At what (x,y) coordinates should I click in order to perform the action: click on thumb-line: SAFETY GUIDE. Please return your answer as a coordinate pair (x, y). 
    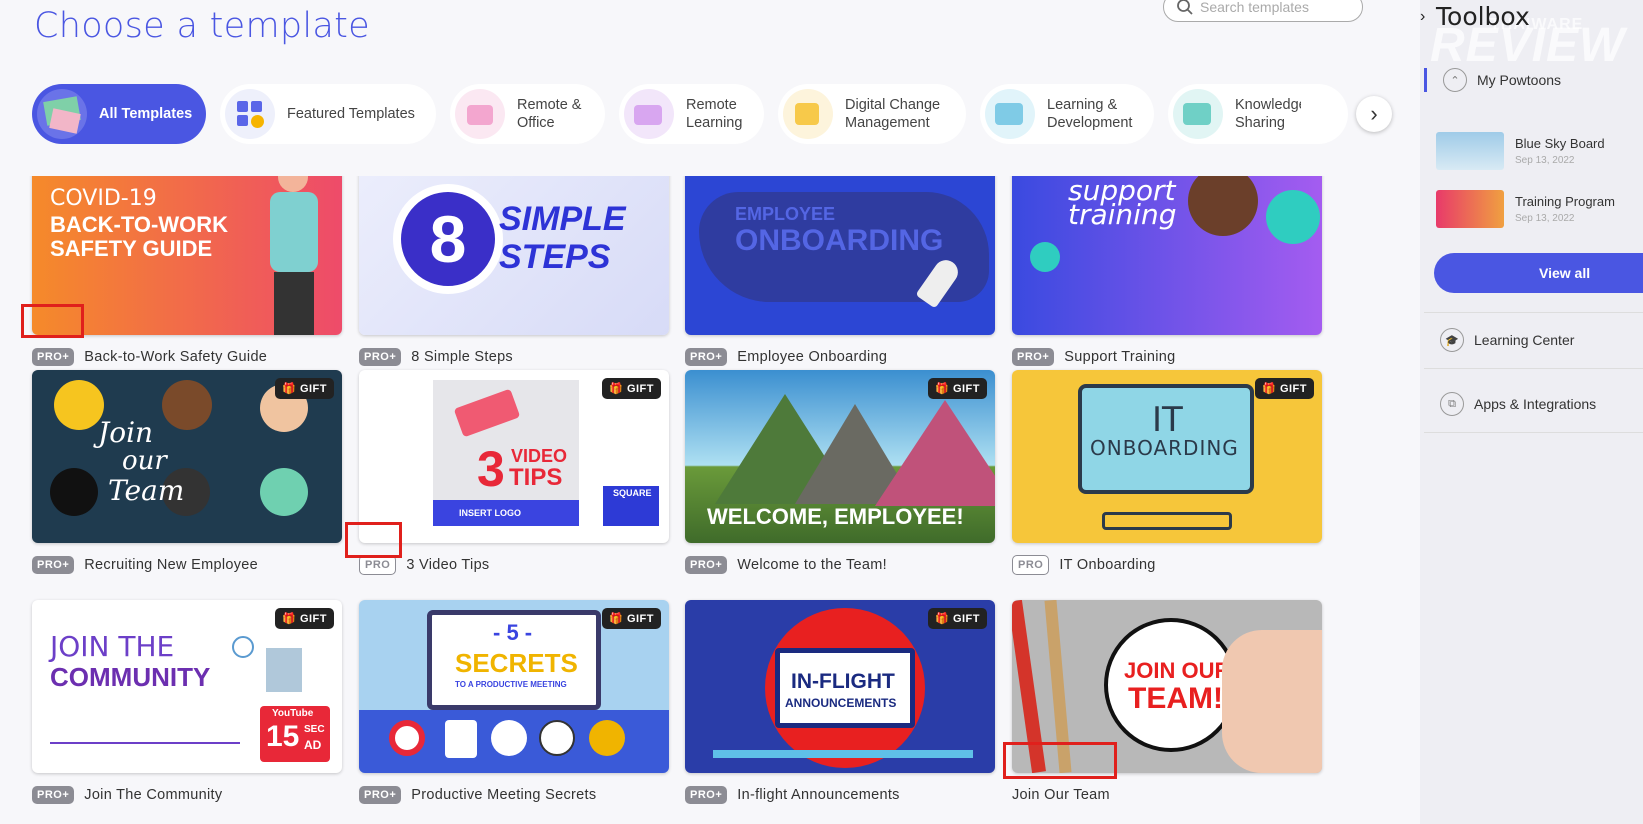
    Looking at the image, I should click on (131, 248).